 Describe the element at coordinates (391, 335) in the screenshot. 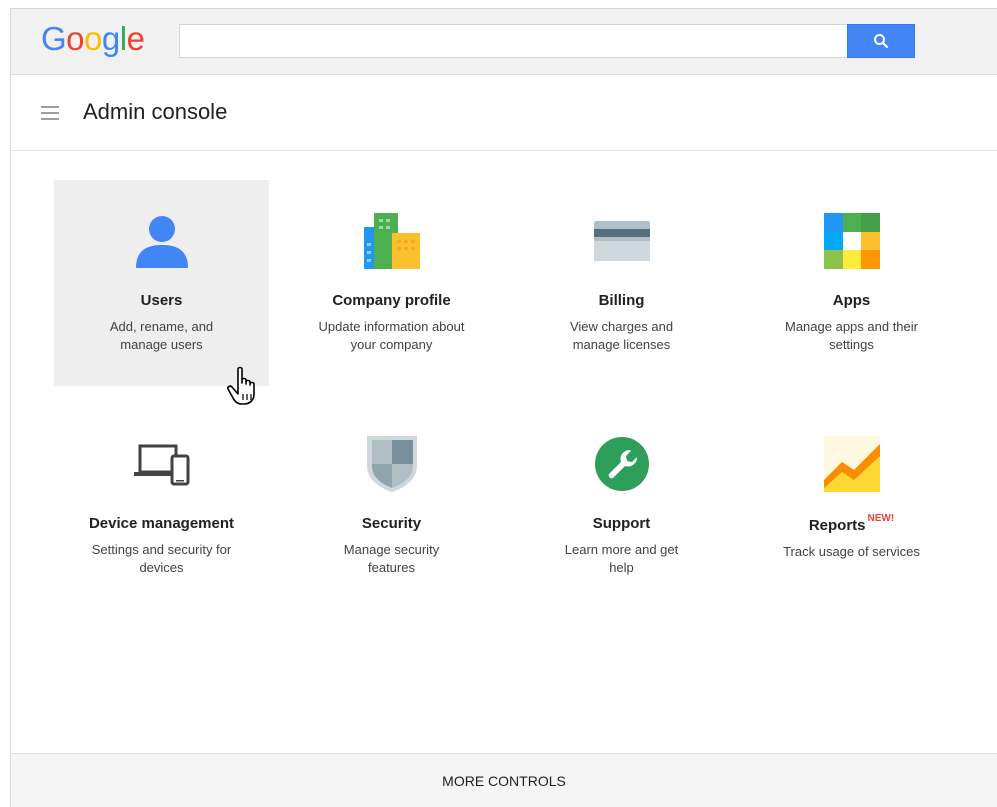

I see `tile-description: Update information about your company` at that location.